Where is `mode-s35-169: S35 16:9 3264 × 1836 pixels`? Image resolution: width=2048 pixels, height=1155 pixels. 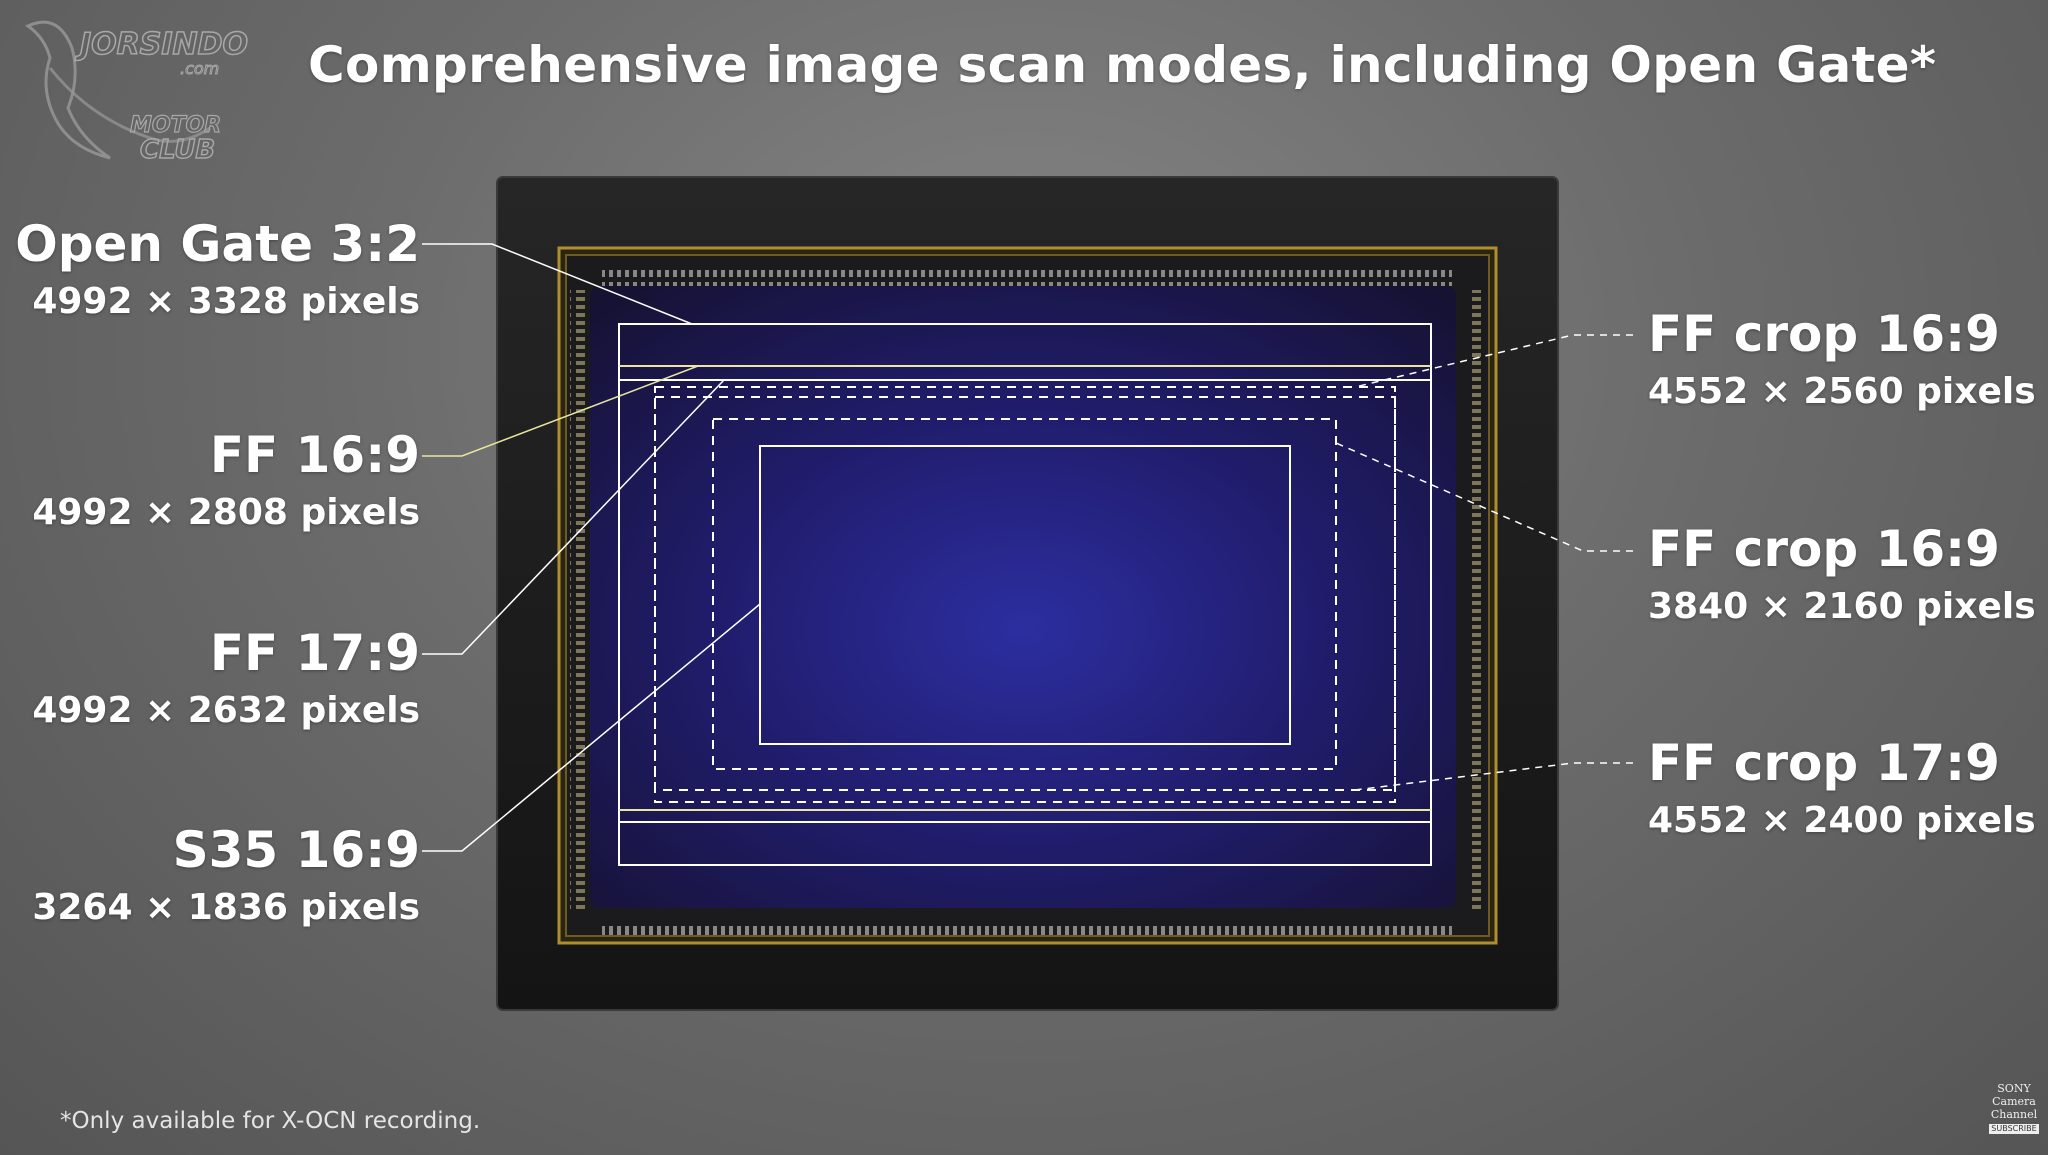 mode-s35-169: S35 16:9 3264 × 1836 pixels is located at coordinates (210, 876).